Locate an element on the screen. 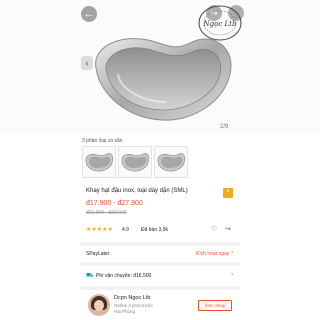  shipping-row: ⛟ Phí vận chuyển: đ16.500 › is located at coordinates (160, 277).